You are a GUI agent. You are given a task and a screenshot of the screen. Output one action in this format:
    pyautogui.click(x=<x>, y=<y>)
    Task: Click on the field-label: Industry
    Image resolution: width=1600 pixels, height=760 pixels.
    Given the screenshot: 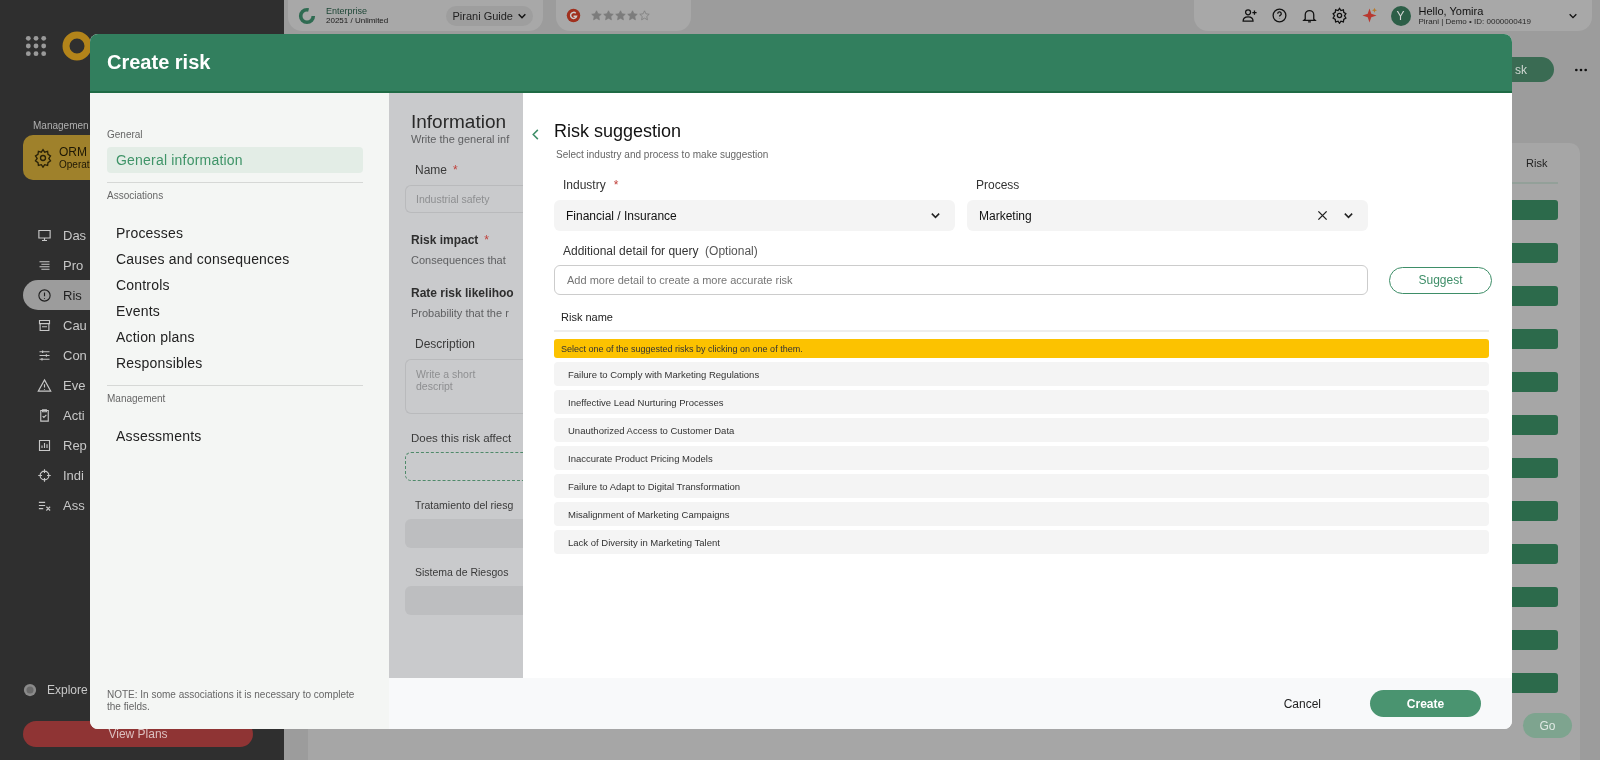 What is the action you would take?
    pyautogui.click(x=584, y=185)
    